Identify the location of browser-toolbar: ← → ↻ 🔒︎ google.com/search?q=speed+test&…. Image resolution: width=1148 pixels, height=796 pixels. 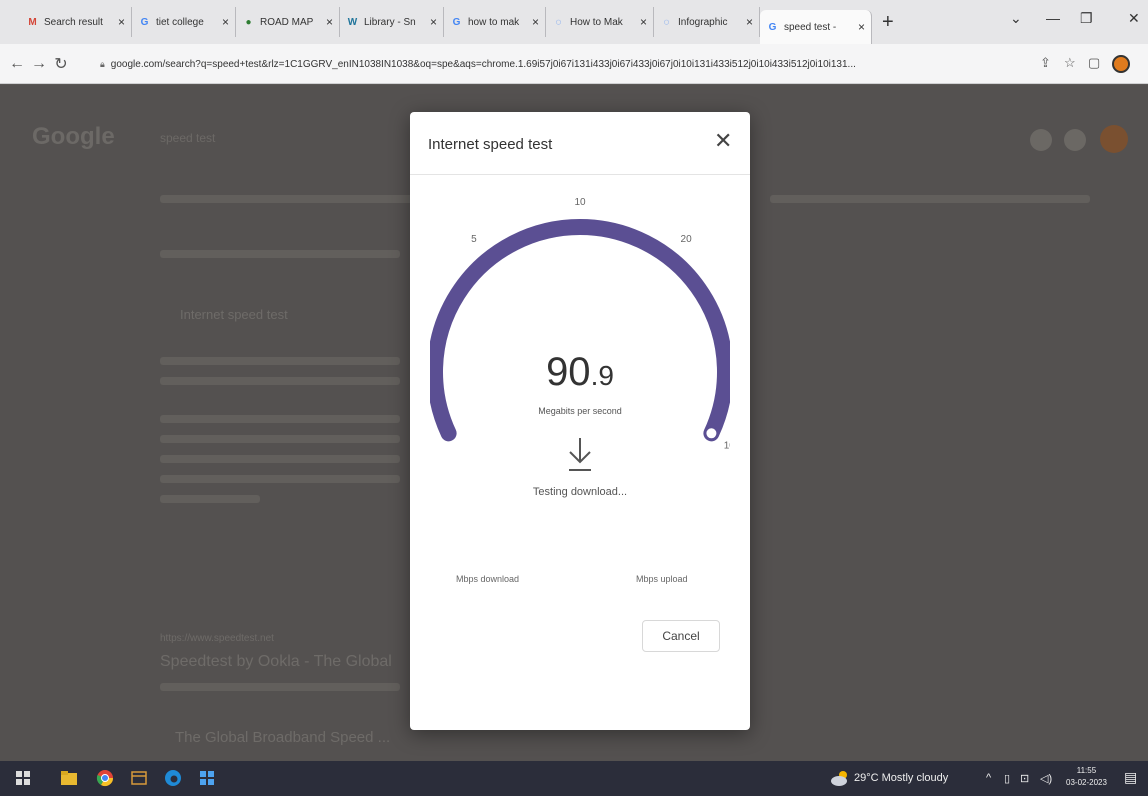
(574, 64).